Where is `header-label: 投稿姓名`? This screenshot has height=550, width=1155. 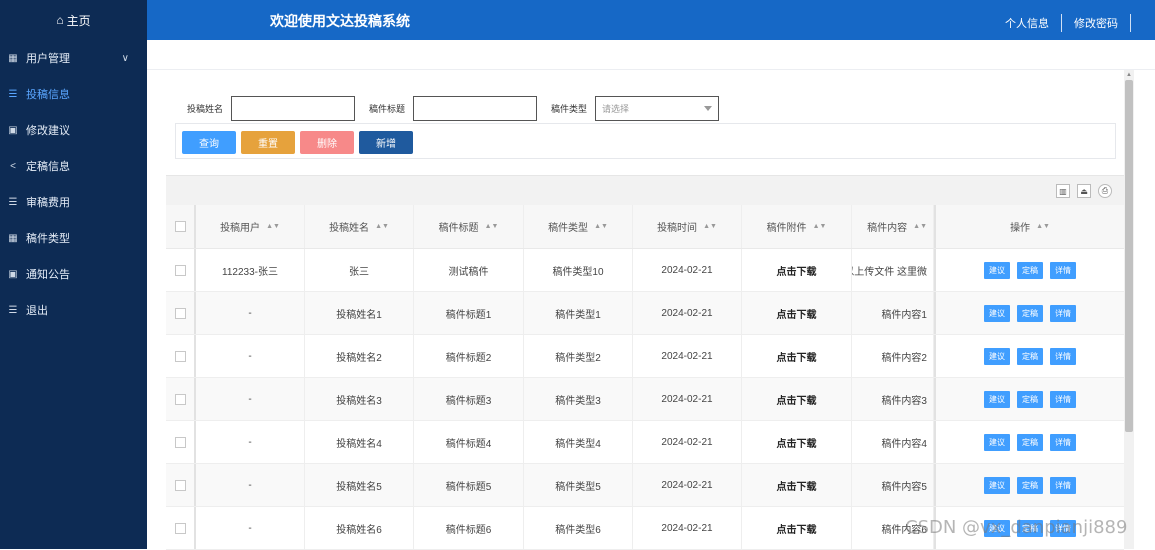 header-label: 投稿姓名 is located at coordinates (349, 228).